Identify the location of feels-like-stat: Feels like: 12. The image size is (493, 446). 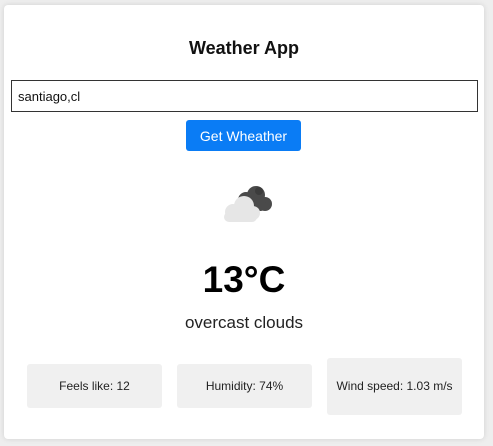
(94, 386).